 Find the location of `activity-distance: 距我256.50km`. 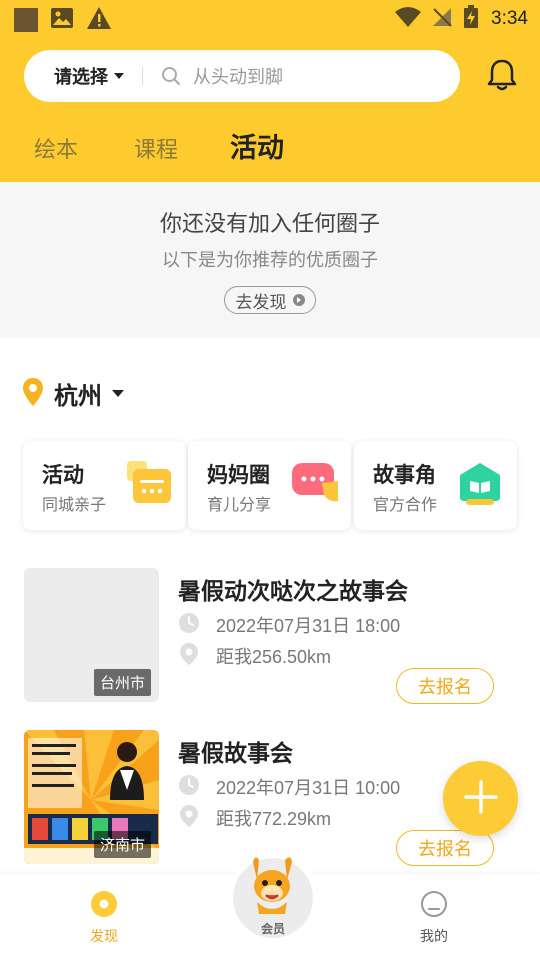

activity-distance: 距我256.50km is located at coordinates (274, 657).